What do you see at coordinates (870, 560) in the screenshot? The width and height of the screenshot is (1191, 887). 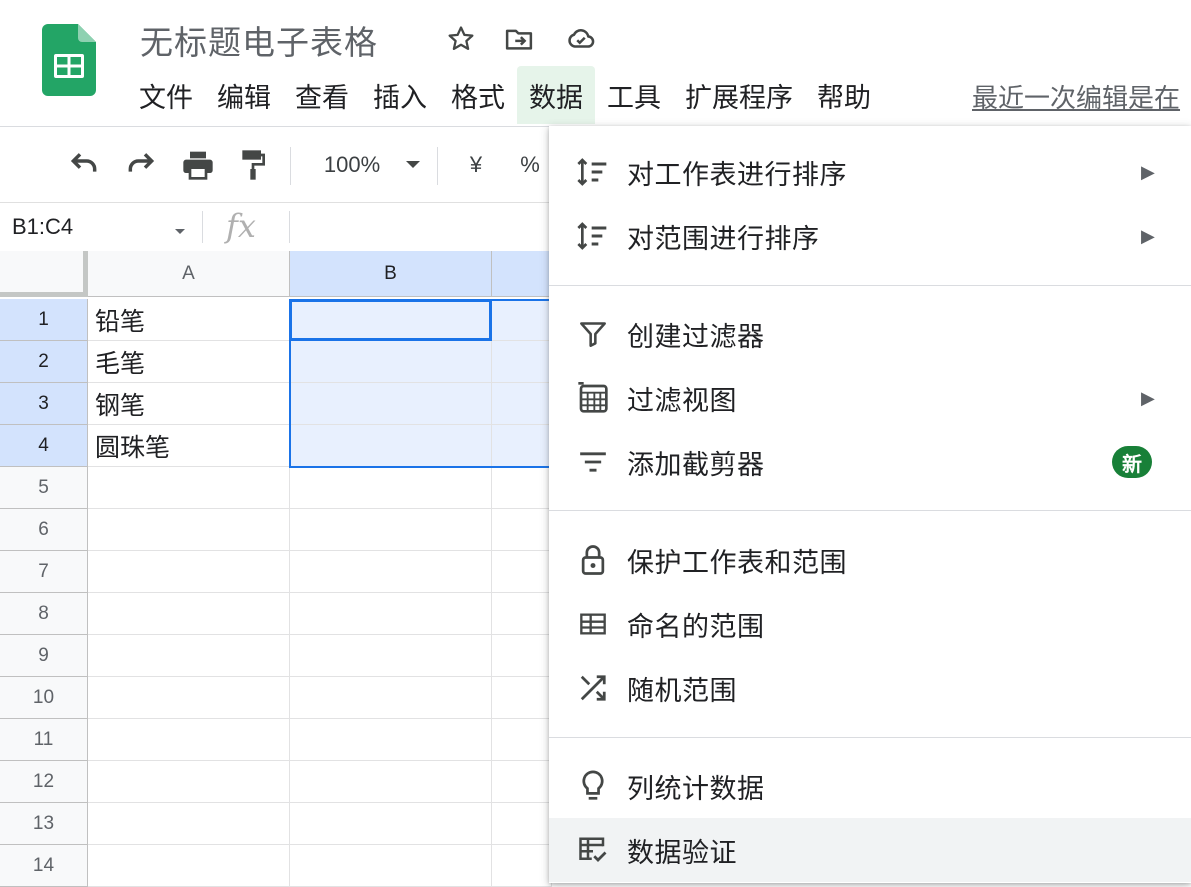 I see `menu-item-protect-sheets: 保护工作表和范围` at bounding box center [870, 560].